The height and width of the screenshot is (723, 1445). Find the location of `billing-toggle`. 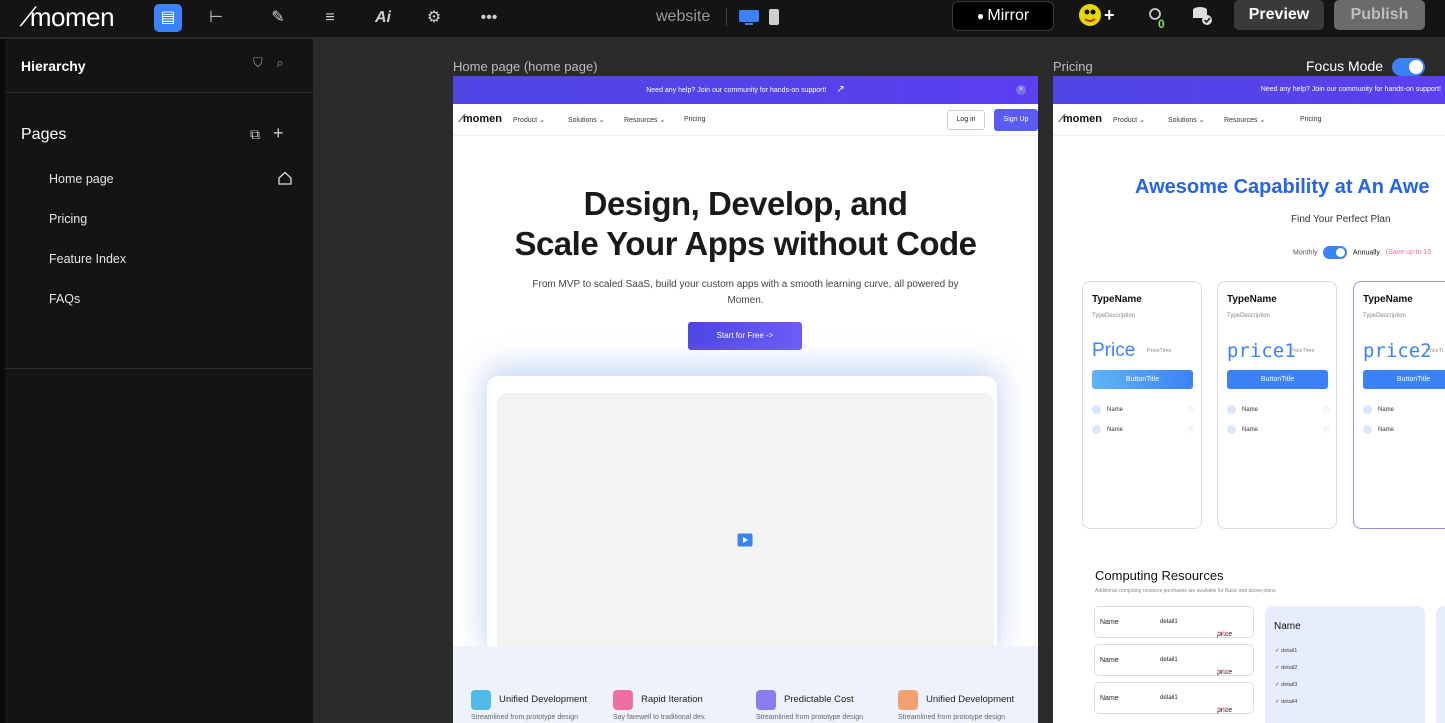

billing-toggle is located at coordinates (1335, 252).